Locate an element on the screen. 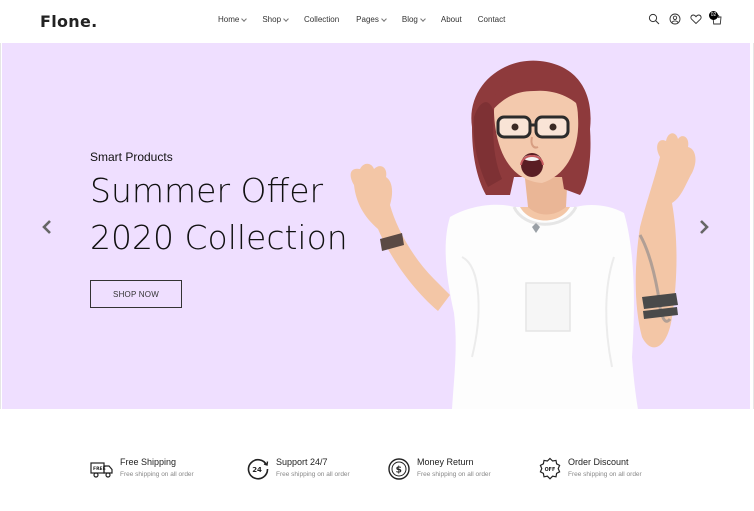 Image resolution: width=754 pixels, height=511 pixels. nav-item-shop: Shop is located at coordinates (275, 19).